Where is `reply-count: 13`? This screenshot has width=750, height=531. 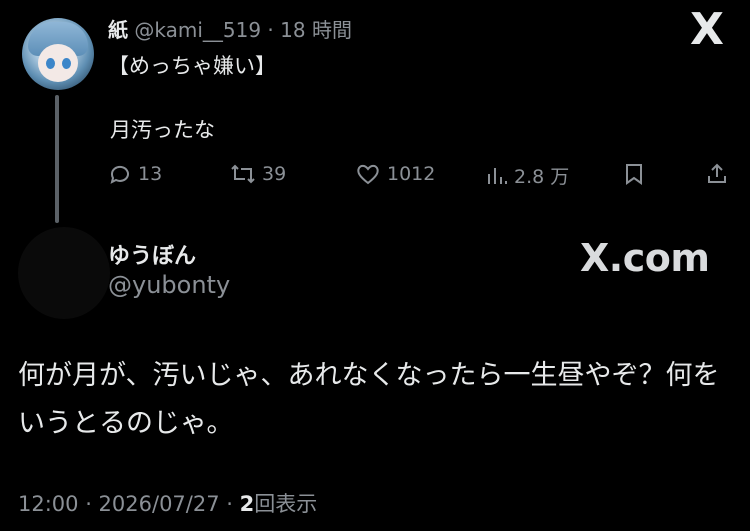
reply-count: 13 is located at coordinates (150, 174).